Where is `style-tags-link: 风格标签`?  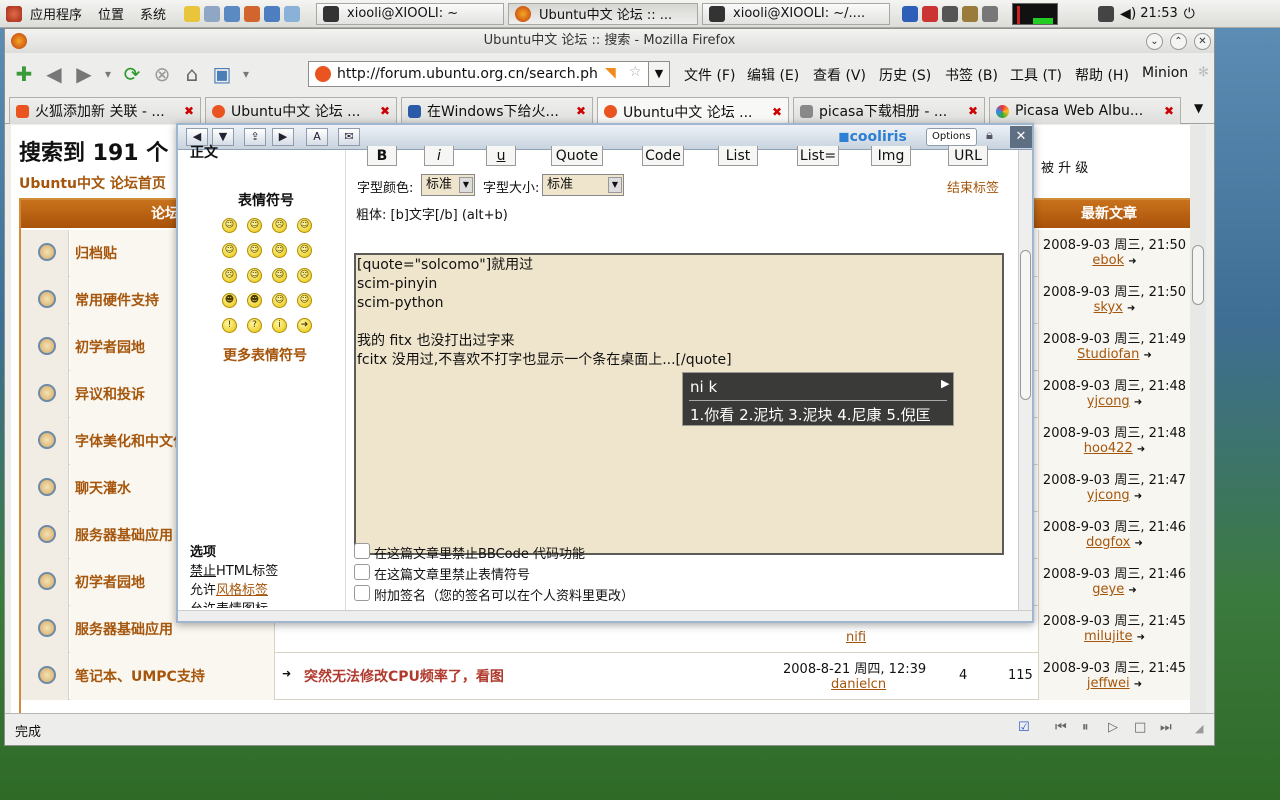
style-tags-link: 风格标签 is located at coordinates (242, 590).